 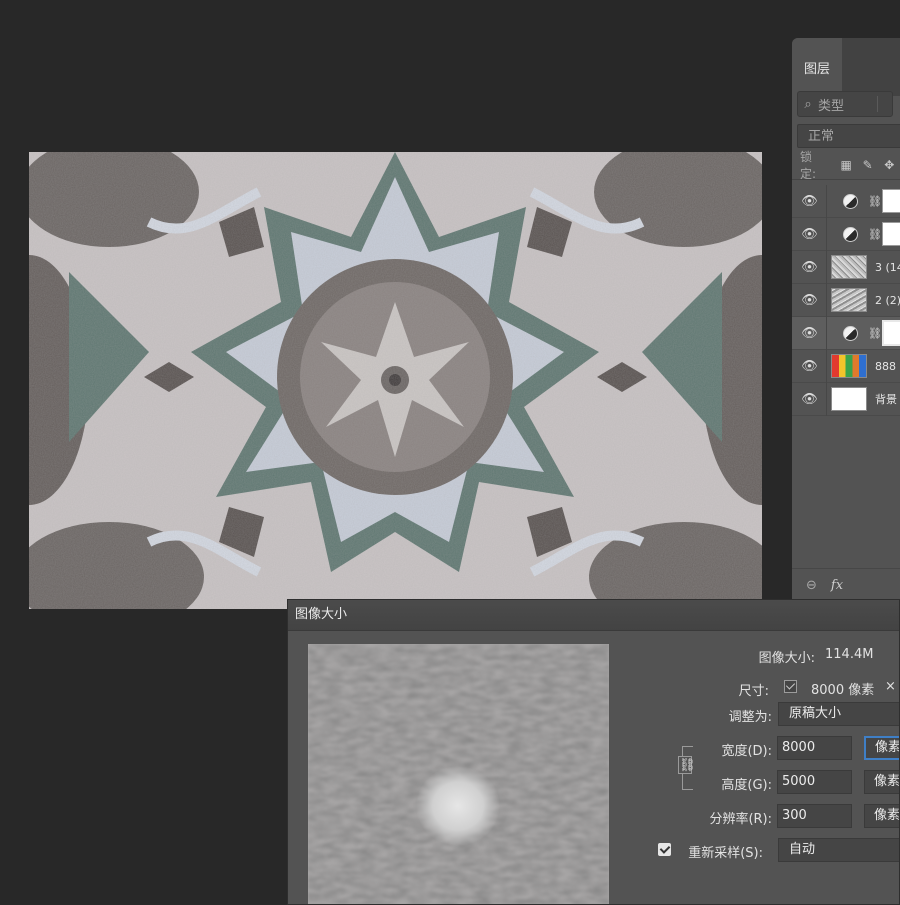 I want to click on layer-row: 👁︎ 背景, so click(x=846, y=399).